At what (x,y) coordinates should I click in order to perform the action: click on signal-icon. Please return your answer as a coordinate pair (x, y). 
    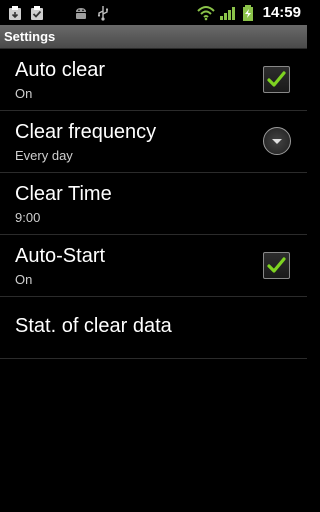
    Looking at the image, I should click on (227, 13).